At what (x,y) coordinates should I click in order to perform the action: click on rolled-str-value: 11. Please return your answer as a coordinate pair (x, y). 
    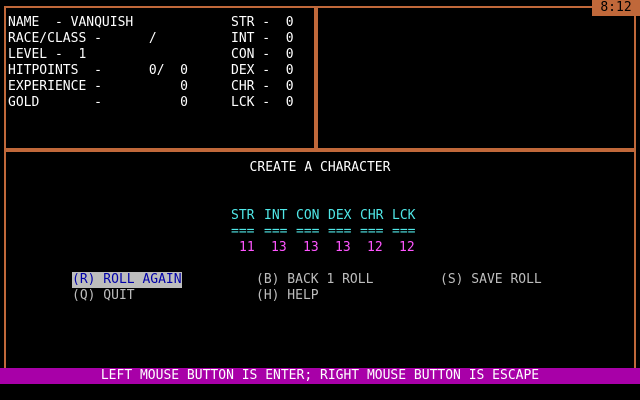
    Looking at the image, I should click on (247, 247).